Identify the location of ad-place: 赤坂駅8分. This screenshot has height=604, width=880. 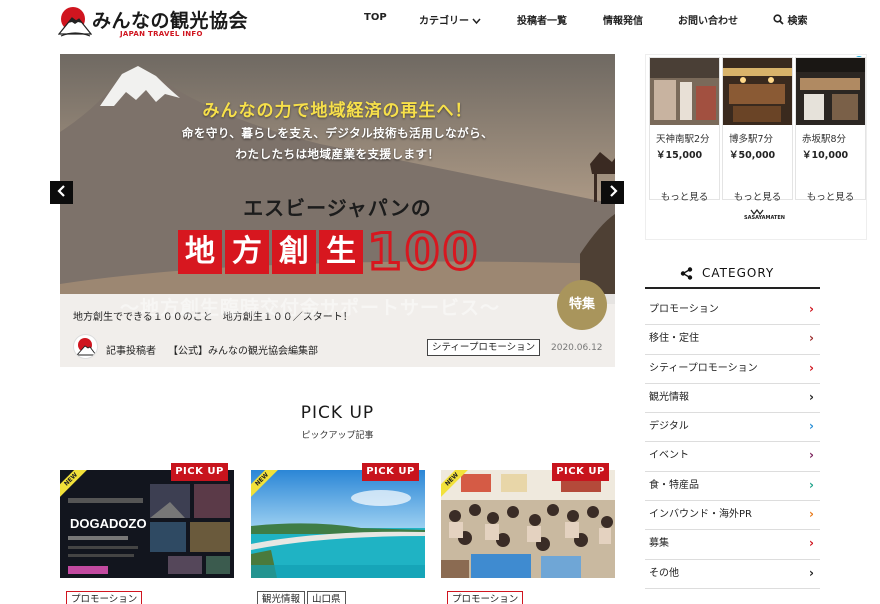
(824, 139).